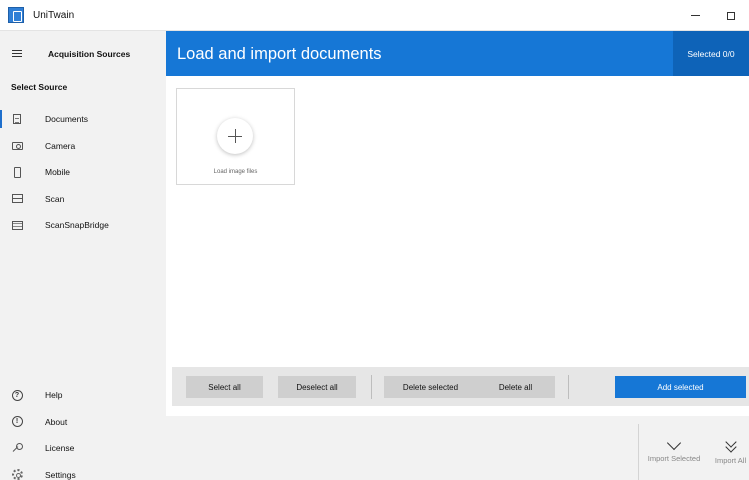  What do you see at coordinates (16, 15) in the screenshot?
I see `app-icon` at bounding box center [16, 15].